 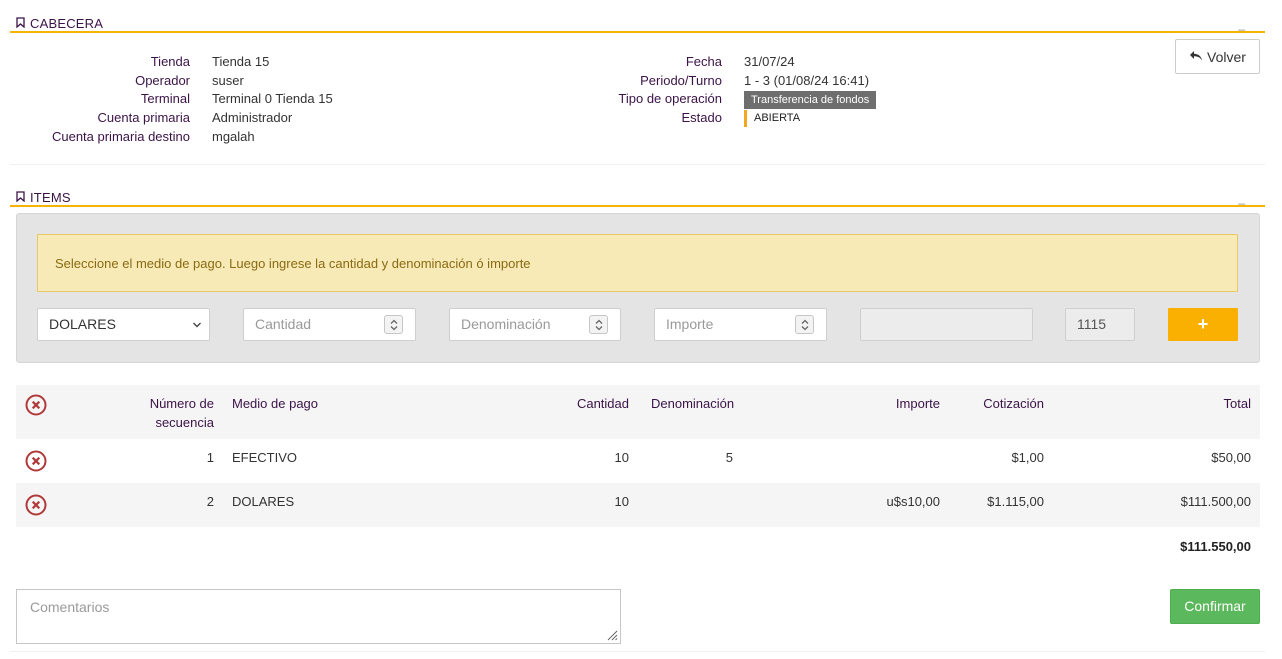 I want to click on col-cotizacion: Cotización, so click(x=1013, y=403).